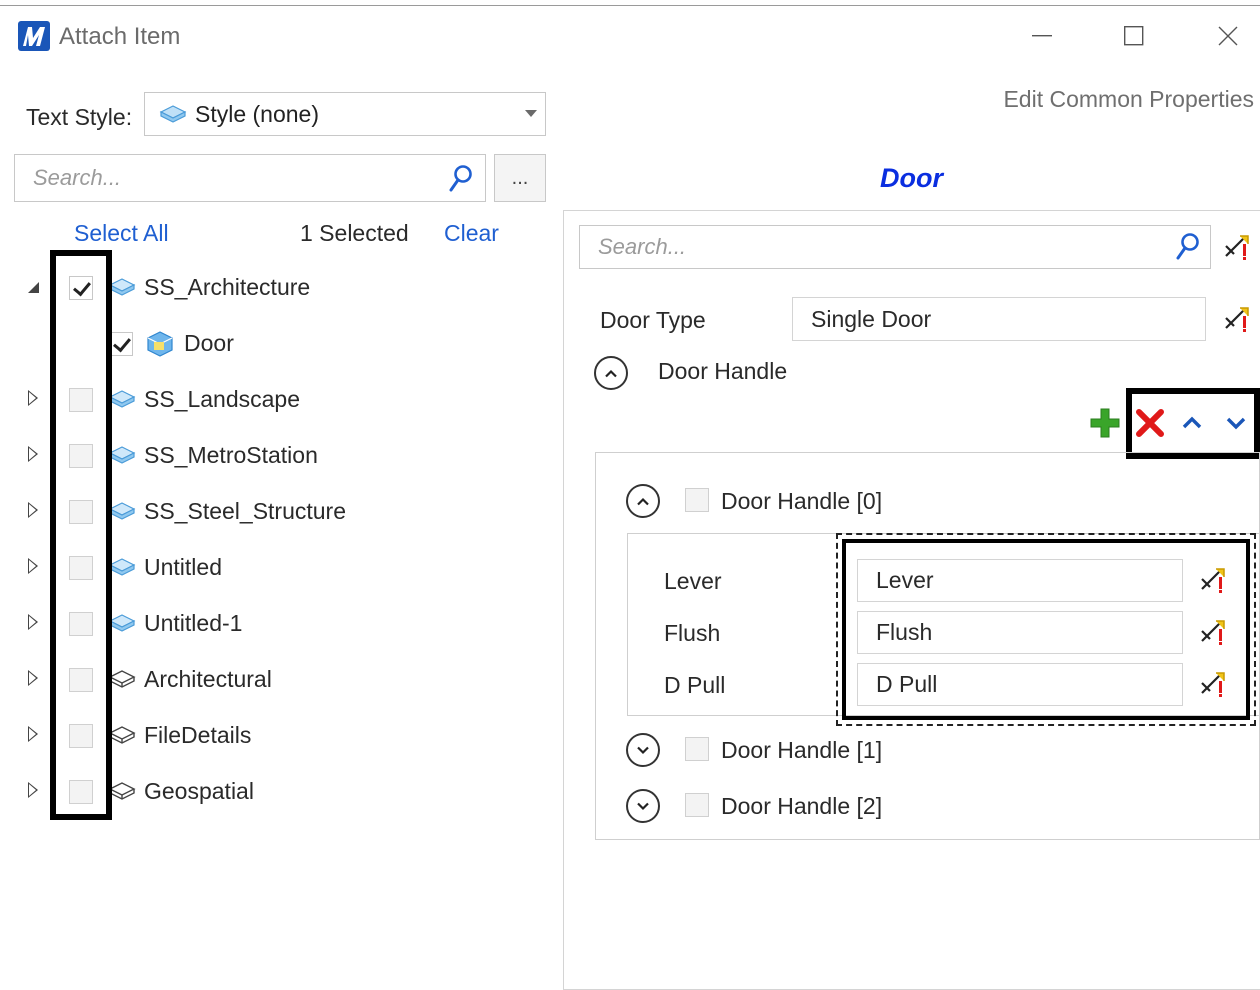 This screenshot has height=990, width=1260. Describe the element at coordinates (280, 624) in the screenshot. I see `tree-item-untitled-1: Untitled-1` at that location.